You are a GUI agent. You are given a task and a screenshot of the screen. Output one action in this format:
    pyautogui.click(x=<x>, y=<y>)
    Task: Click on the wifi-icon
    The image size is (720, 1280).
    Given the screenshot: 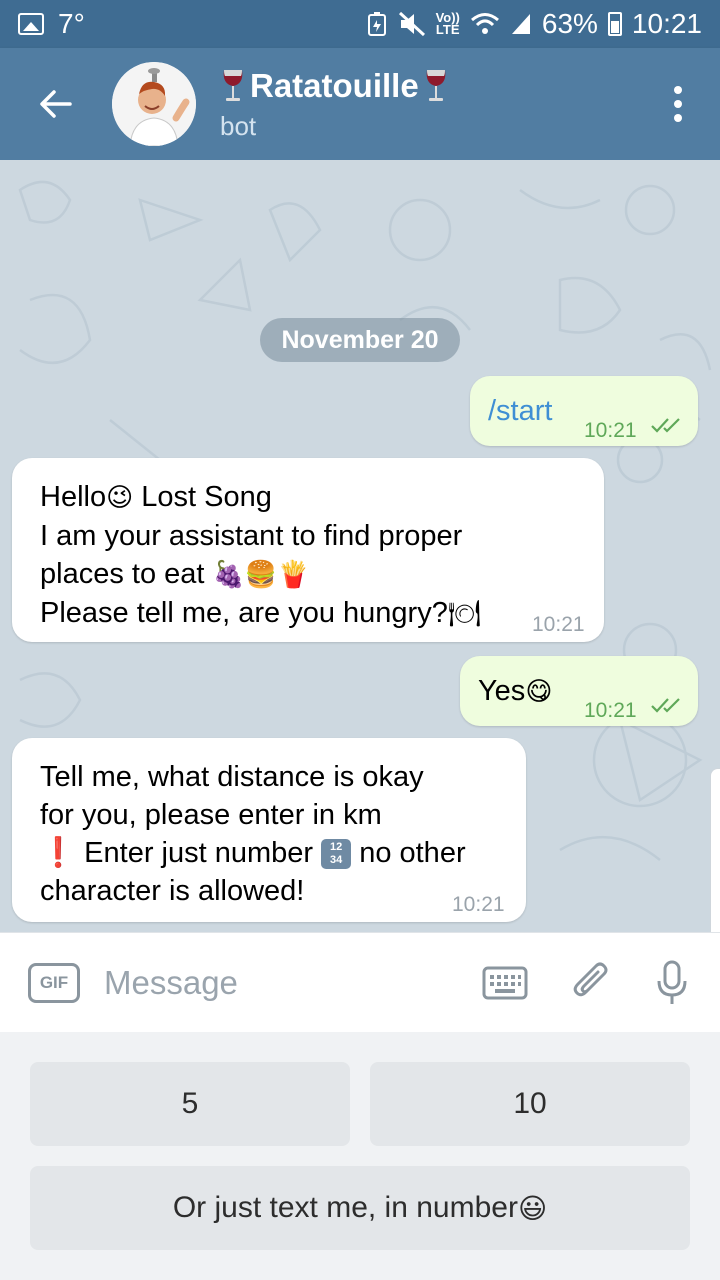 What is the action you would take?
    pyautogui.click(x=485, y=24)
    